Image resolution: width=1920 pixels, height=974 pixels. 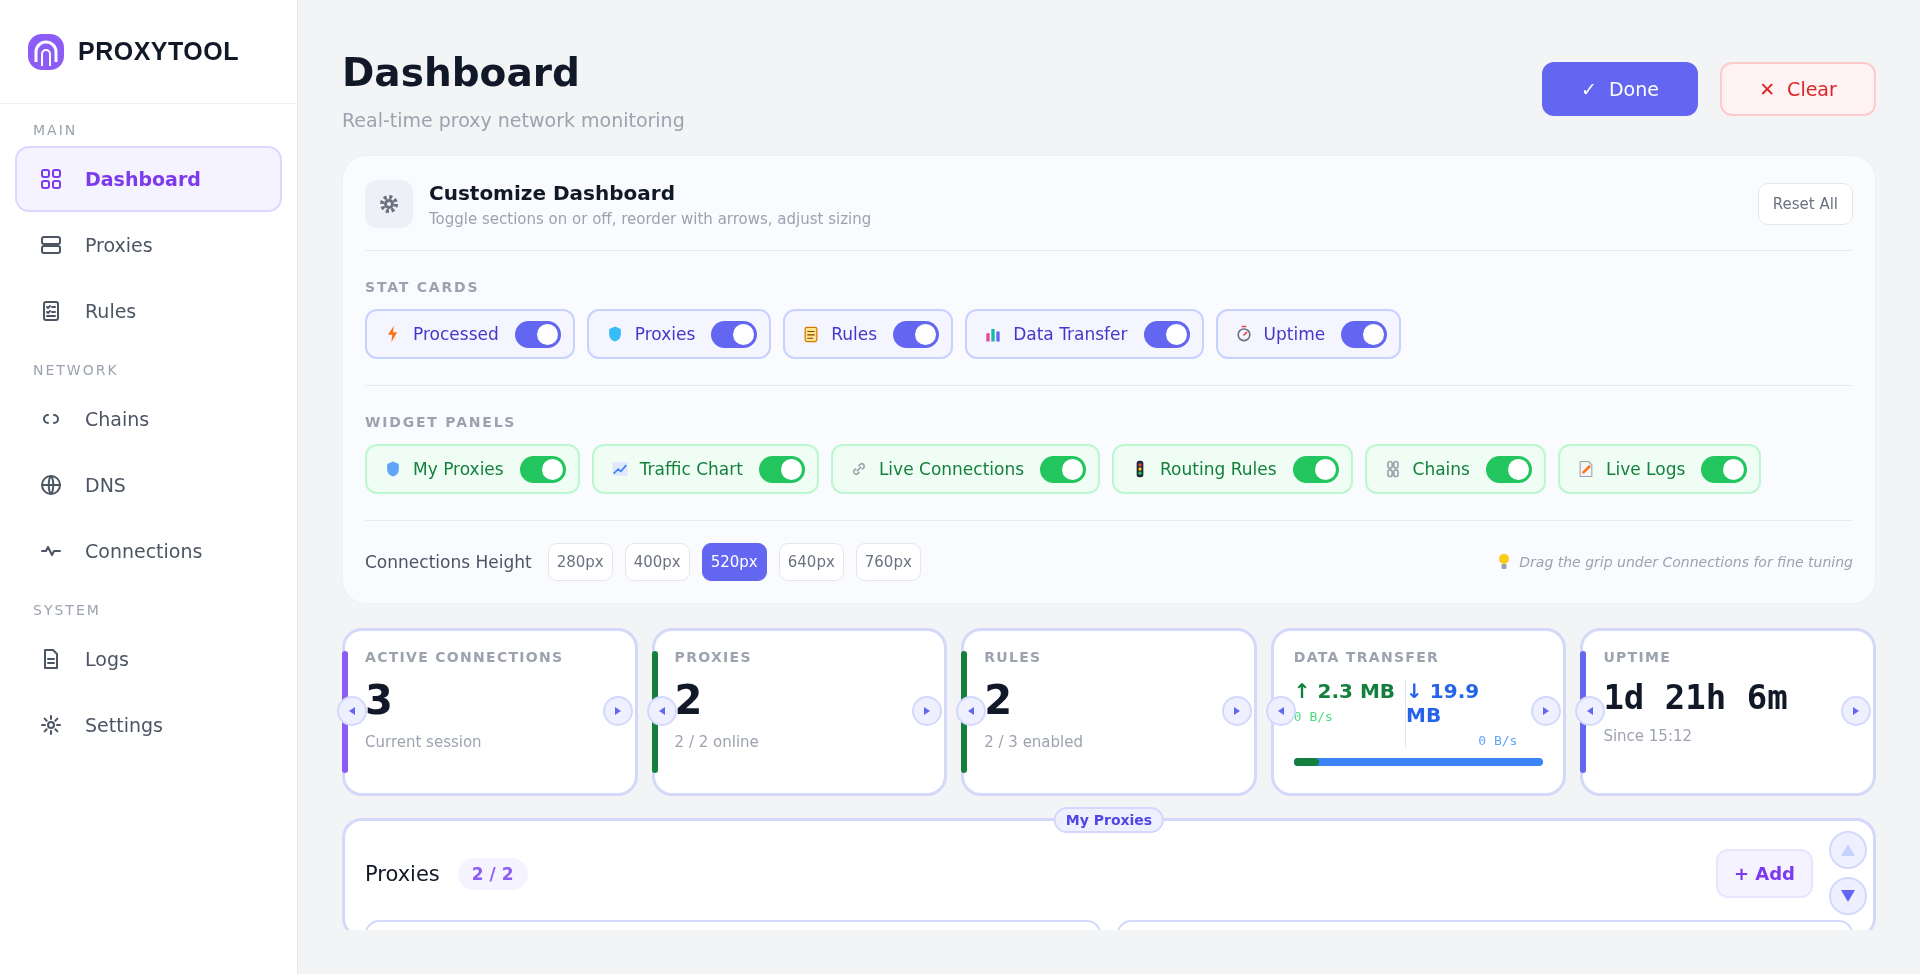 I want to click on section-toggle: Proxies, so click(x=679, y=334).